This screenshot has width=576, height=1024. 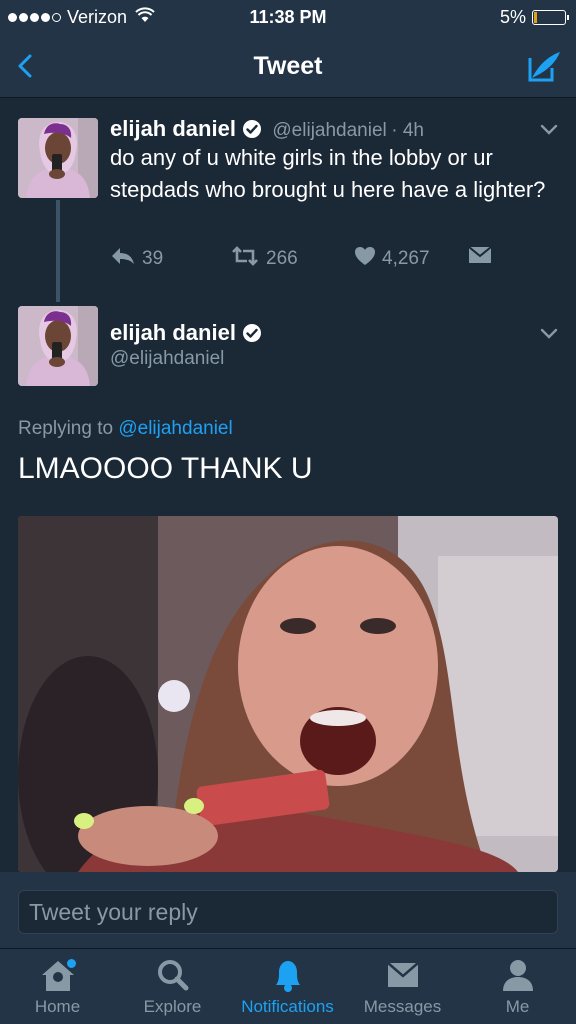 I want to click on like-button: 4,267, so click(x=392, y=259).